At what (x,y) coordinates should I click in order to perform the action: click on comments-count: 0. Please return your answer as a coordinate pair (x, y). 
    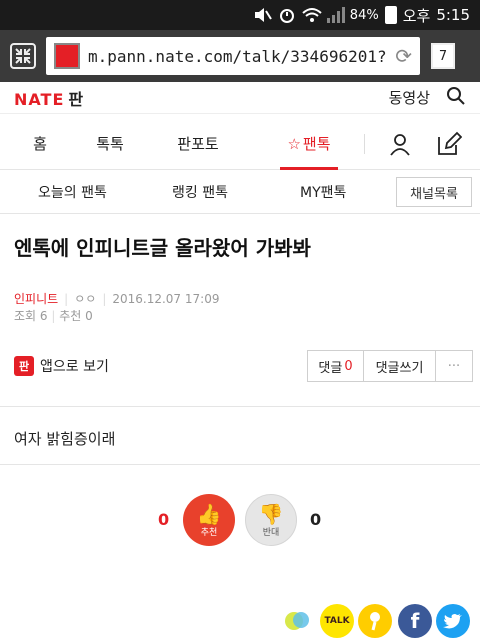
    Looking at the image, I should click on (348, 366).